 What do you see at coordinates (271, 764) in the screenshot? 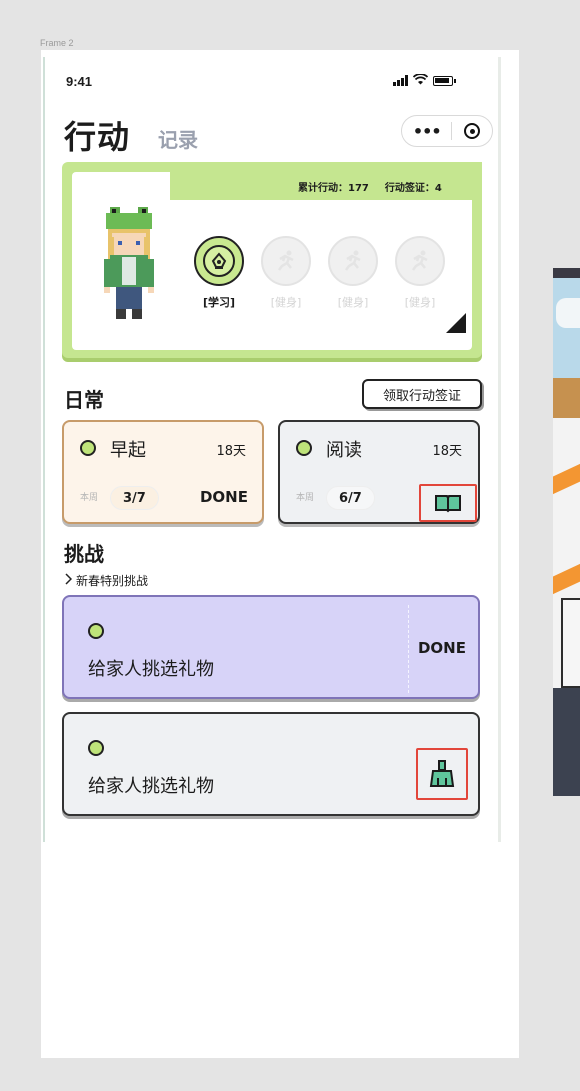
I see `challenge-card: 给家人挑选礼物` at bounding box center [271, 764].